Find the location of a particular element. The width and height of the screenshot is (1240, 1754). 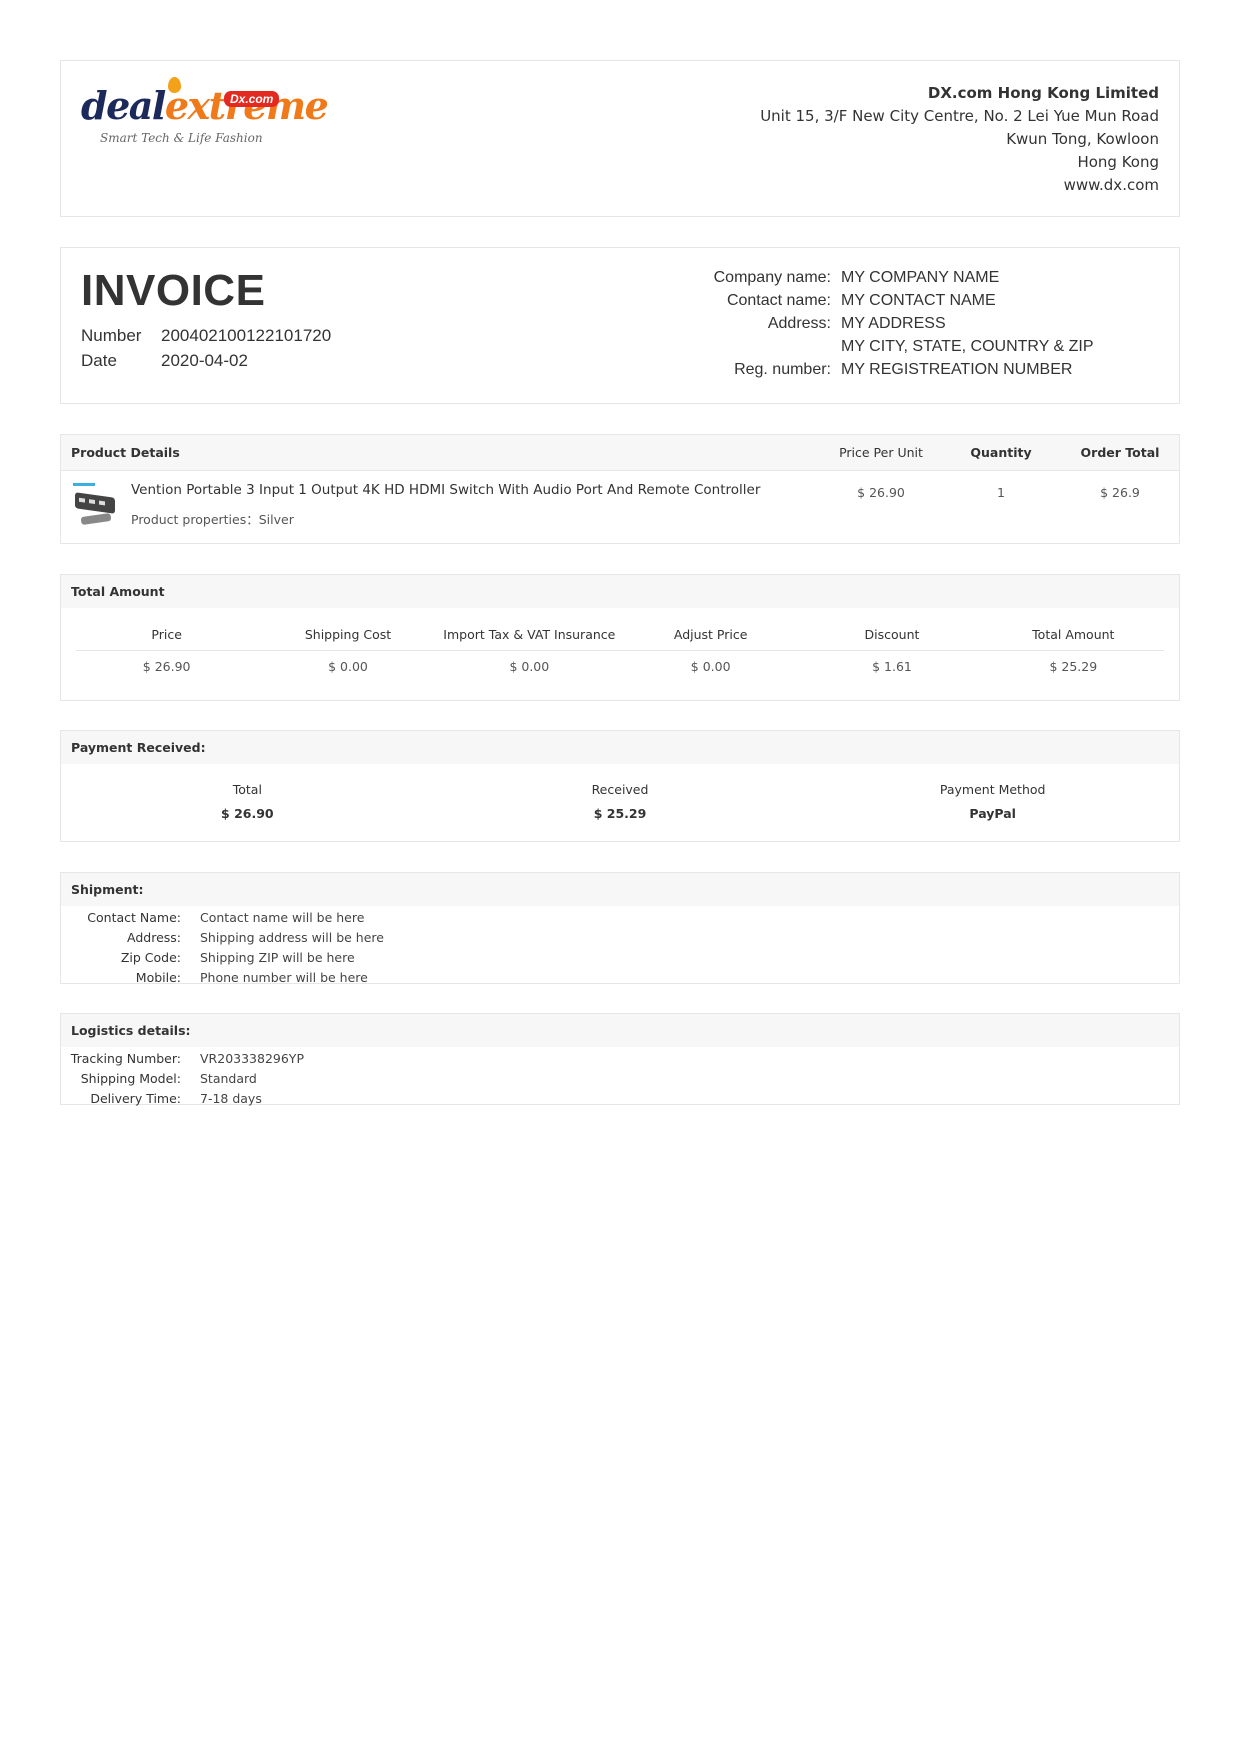

shipment-label: Zip Code: is located at coordinates (150, 957).